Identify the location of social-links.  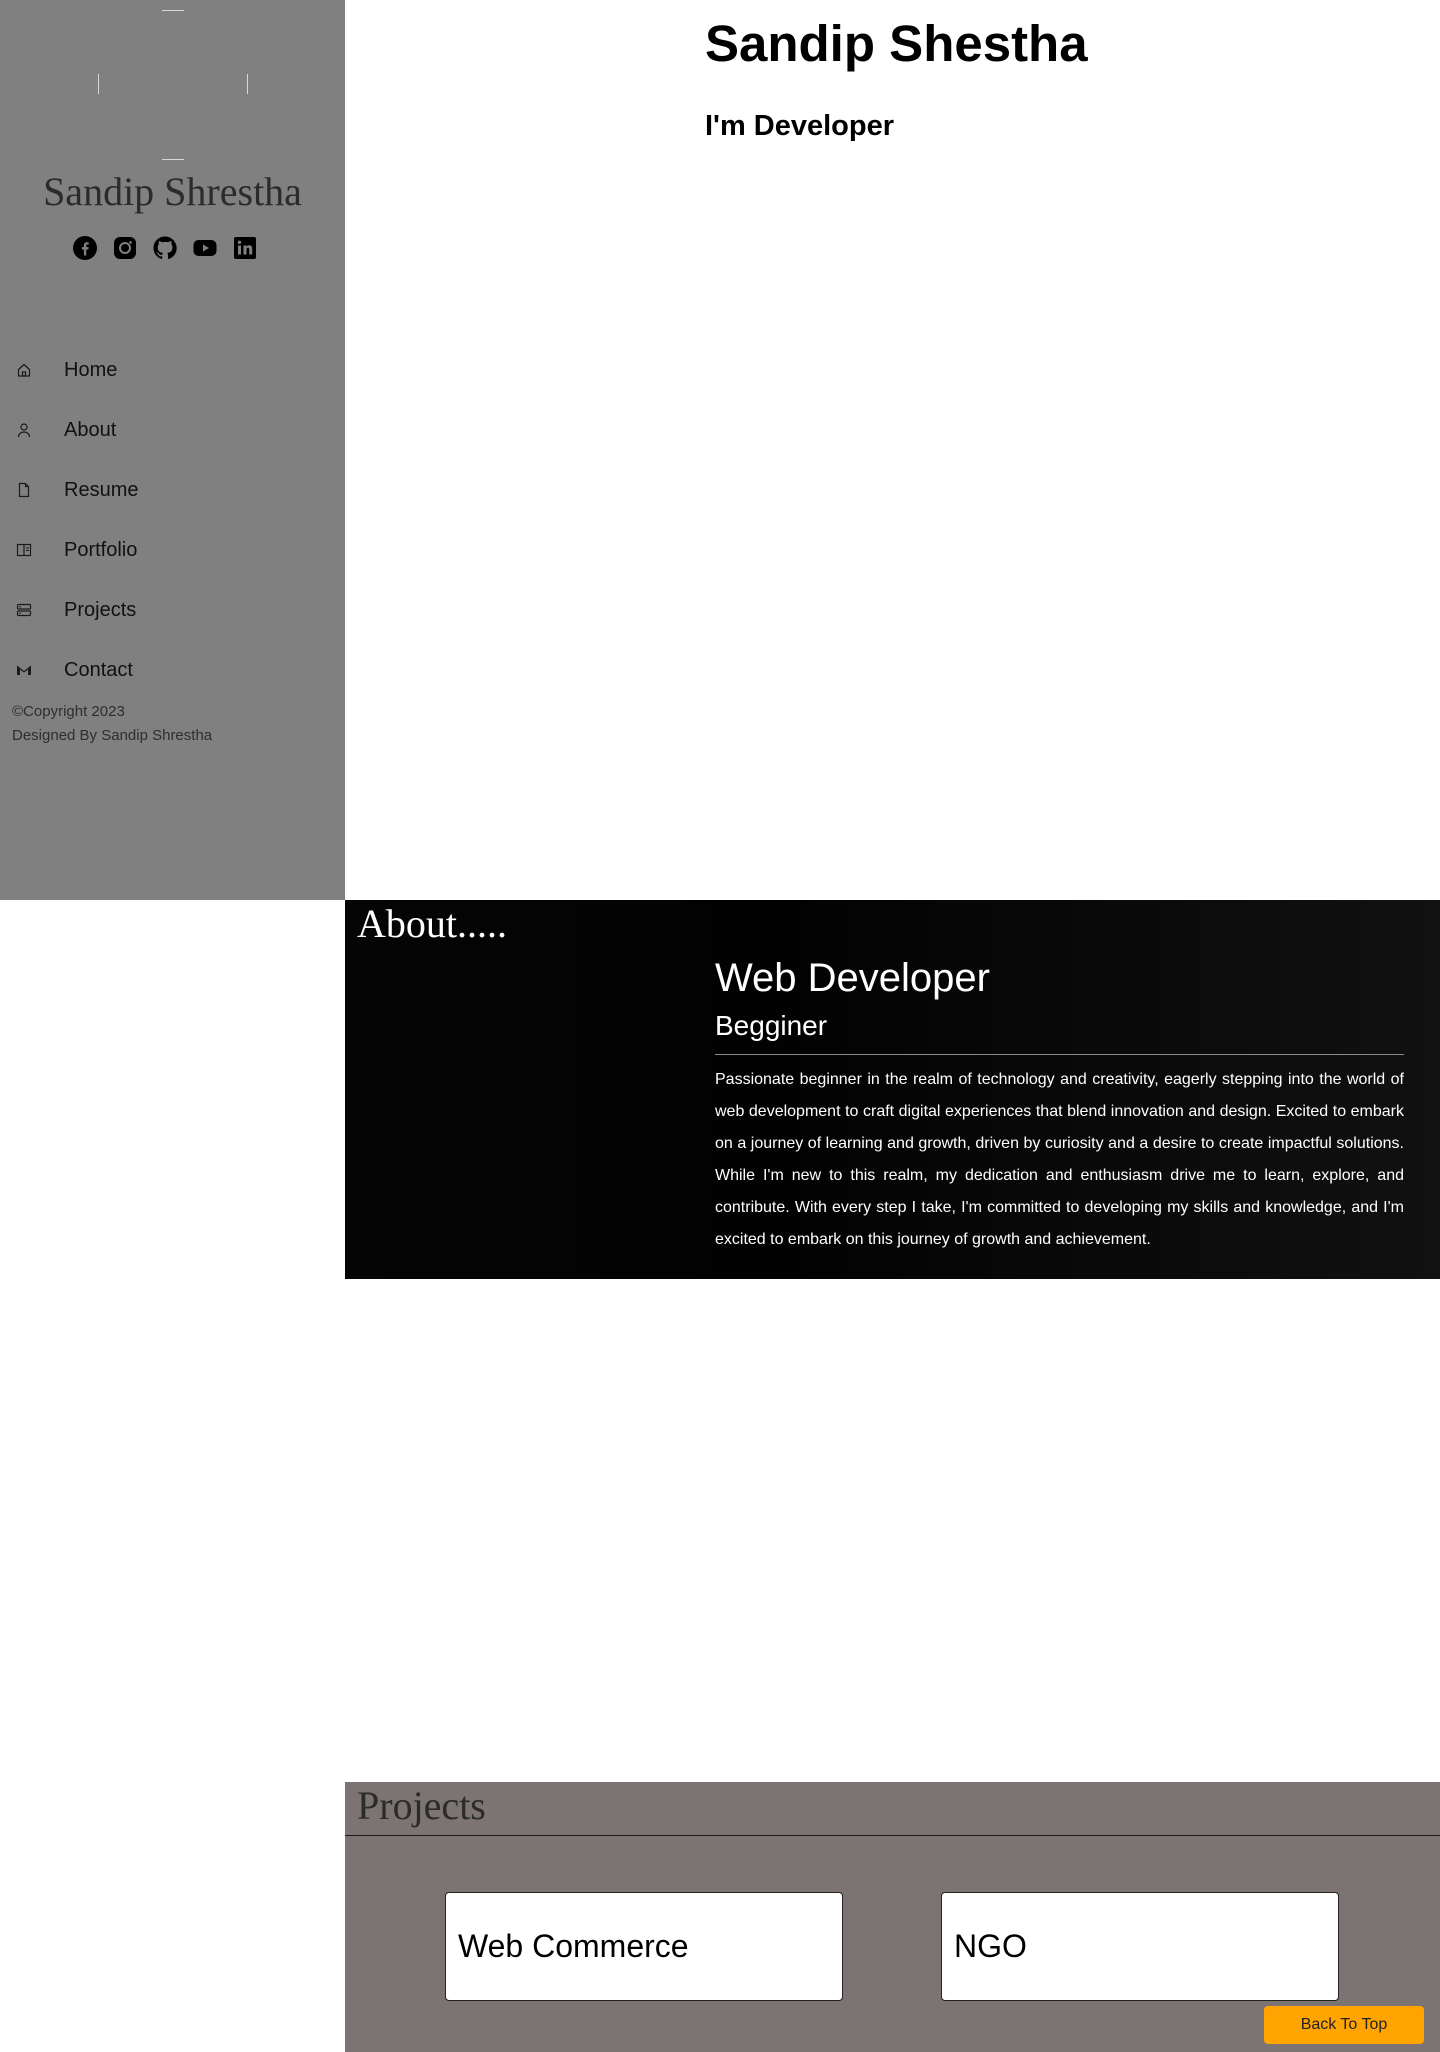
(165, 248).